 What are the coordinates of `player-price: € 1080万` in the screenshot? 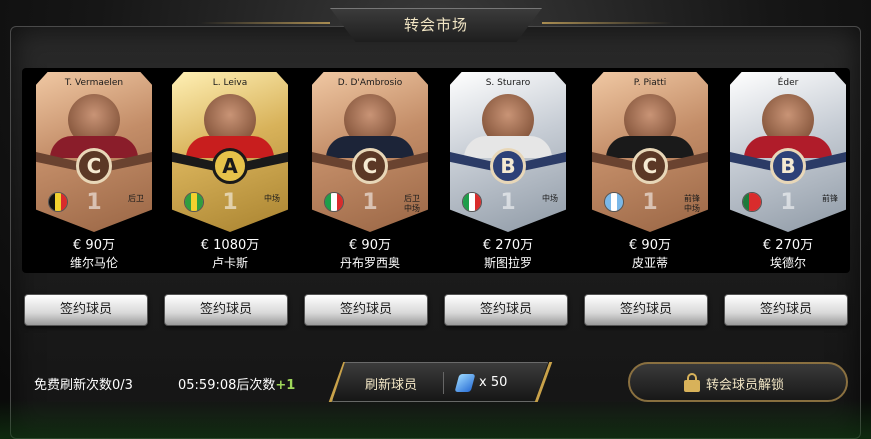 It's located at (230, 245).